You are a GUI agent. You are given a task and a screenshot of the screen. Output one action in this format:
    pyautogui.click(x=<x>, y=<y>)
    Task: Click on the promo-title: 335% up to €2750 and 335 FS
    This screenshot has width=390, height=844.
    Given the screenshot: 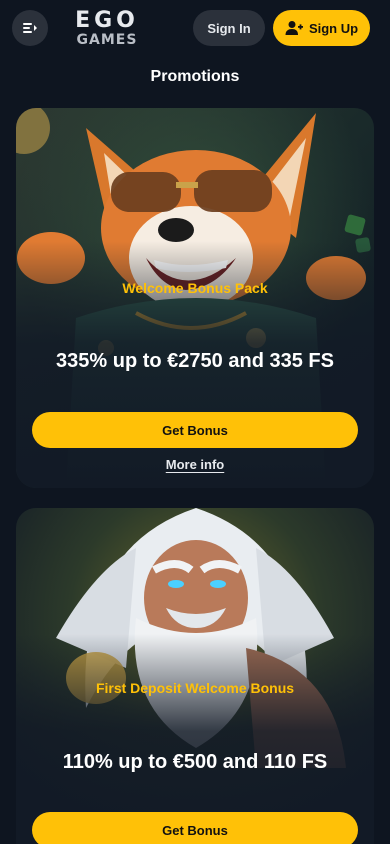 What is the action you would take?
    pyautogui.click(x=195, y=361)
    